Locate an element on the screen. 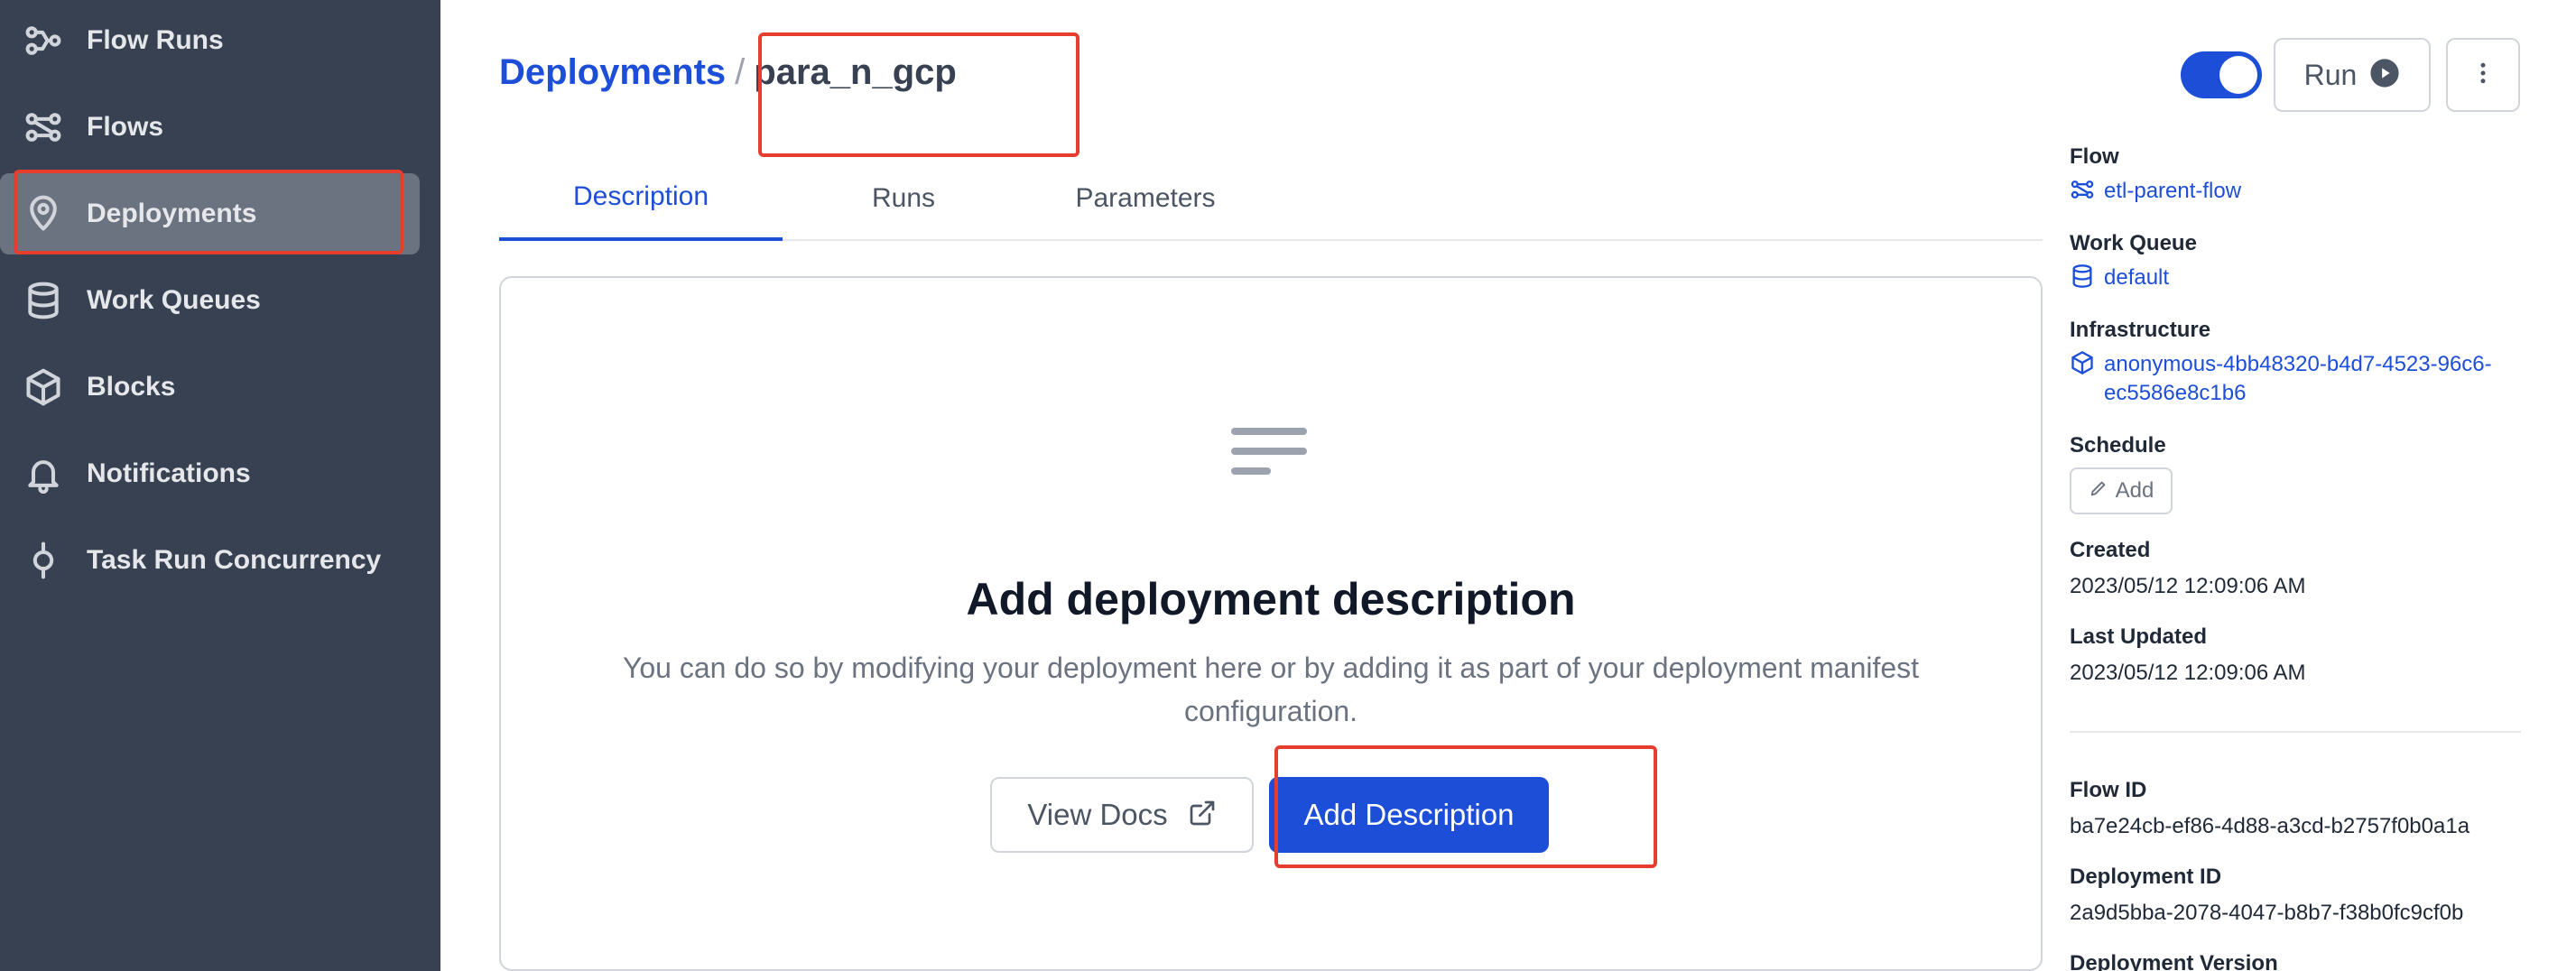 Image resolution: width=2576 pixels, height=971 pixels. bell-icon is located at coordinates (43, 474).